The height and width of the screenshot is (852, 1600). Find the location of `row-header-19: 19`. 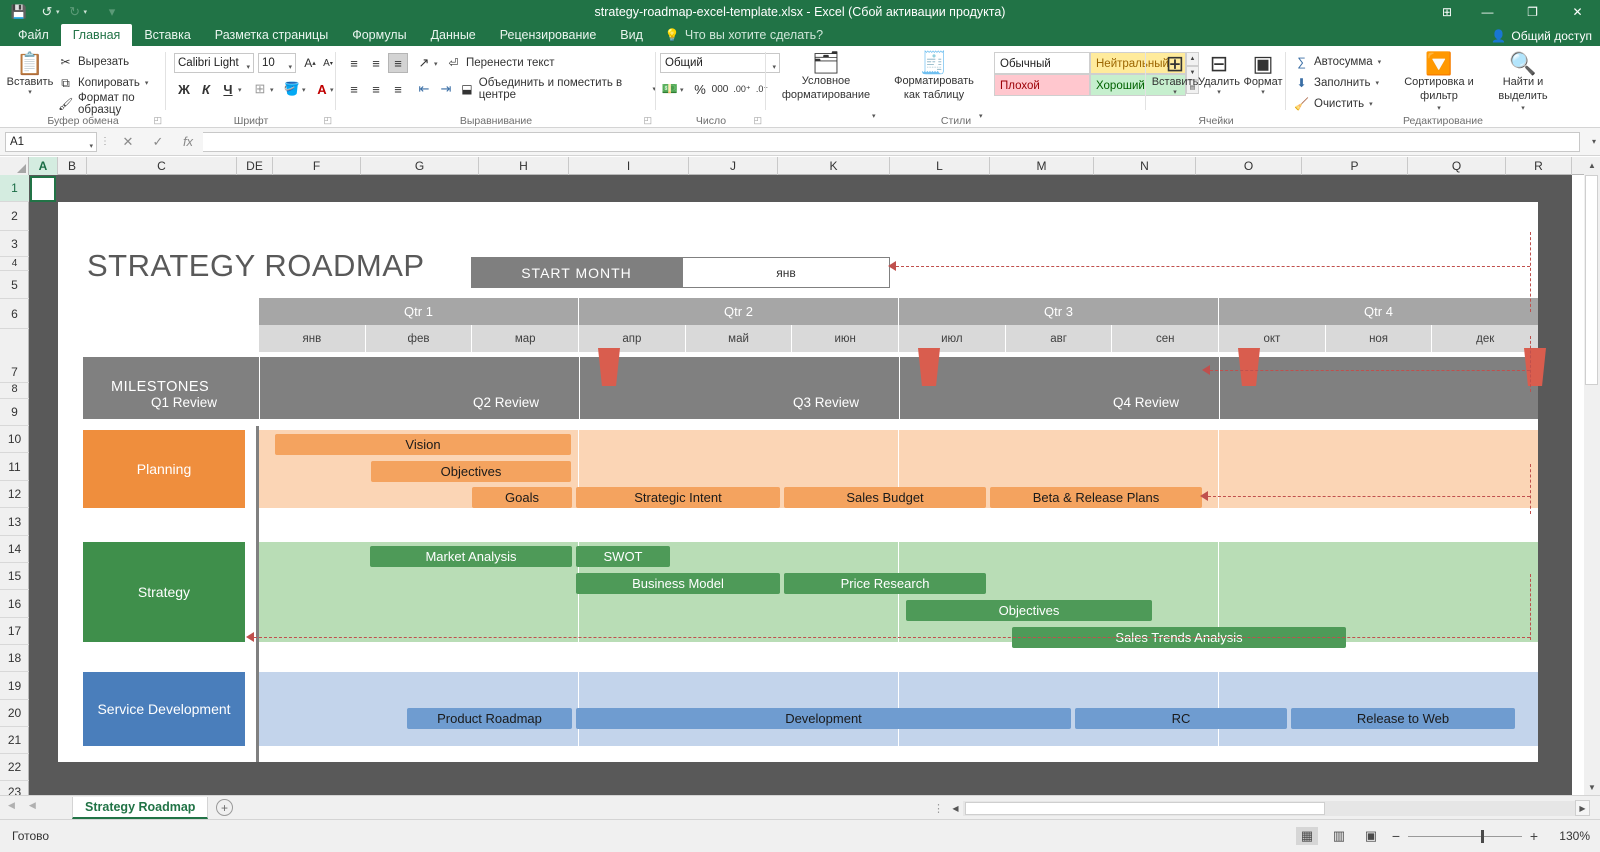

row-header-19: 19 is located at coordinates (14, 686).